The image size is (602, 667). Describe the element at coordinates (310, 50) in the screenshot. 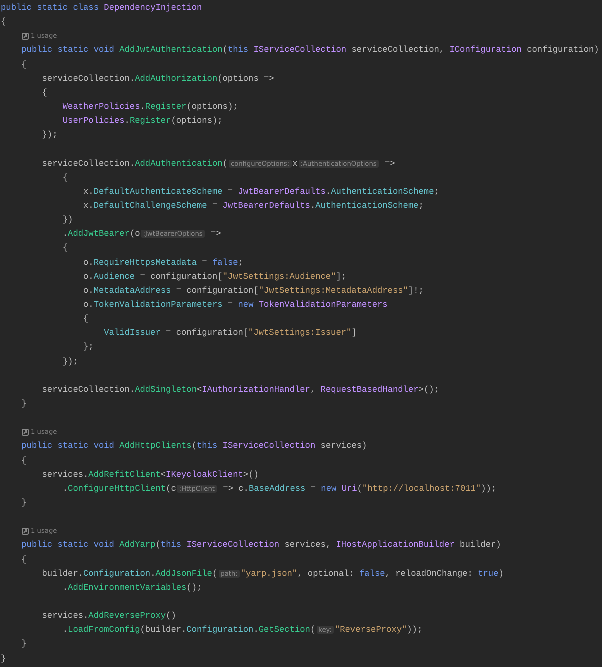

I see `code-line: public static void AddJwtAuthentication(this IServiceCollection serviceCollection, IConfiguration configuration)` at that location.